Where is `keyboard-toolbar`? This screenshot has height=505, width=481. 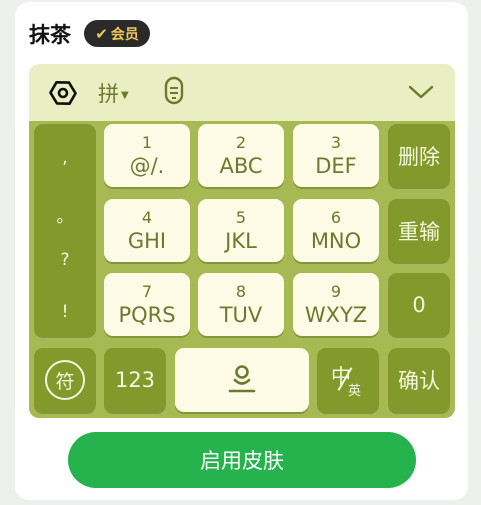 keyboard-toolbar is located at coordinates (242, 92).